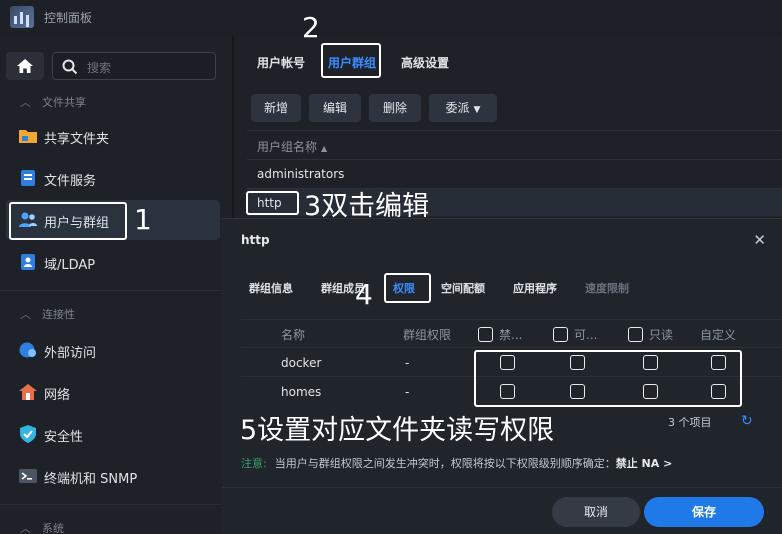 The height and width of the screenshot is (534, 782). Describe the element at coordinates (134, 66) in the screenshot. I see `search-input: 搜索` at that location.